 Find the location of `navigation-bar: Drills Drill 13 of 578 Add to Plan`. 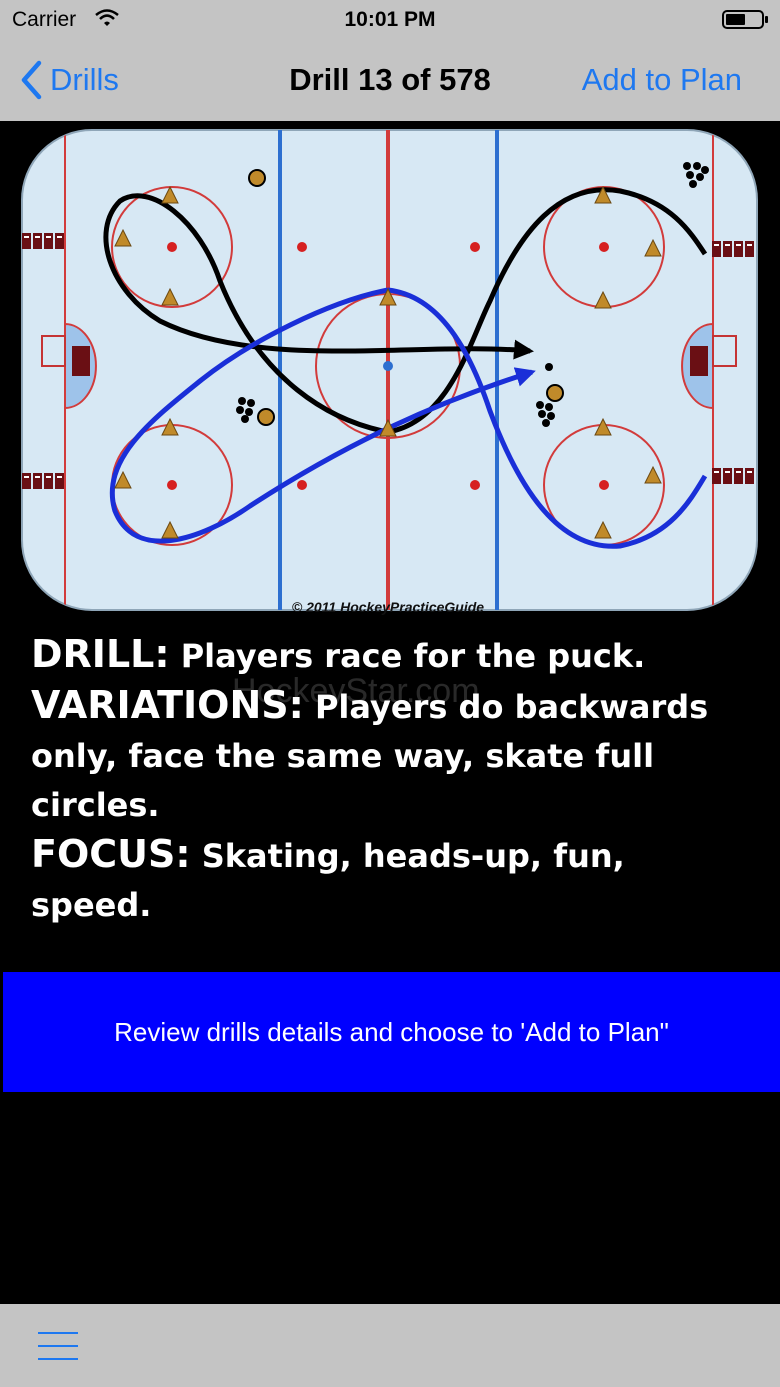

navigation-bar: Drills Drill 13 of 578 Add to Plan is located at coordinates (390, 80).